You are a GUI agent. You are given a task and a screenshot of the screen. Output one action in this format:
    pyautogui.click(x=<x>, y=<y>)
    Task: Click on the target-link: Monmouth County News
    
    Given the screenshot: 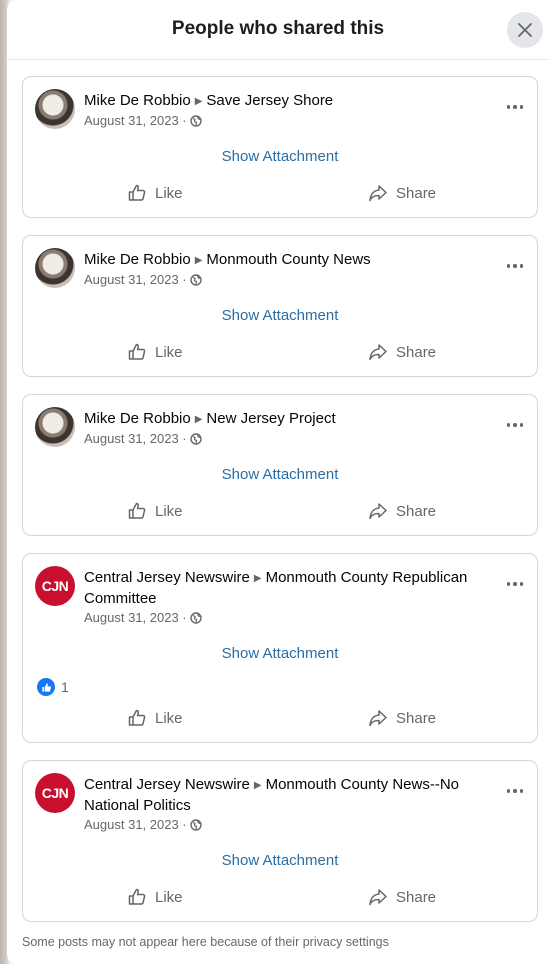 What is the action you would take?
    pyautogui.click(x=288, y=259)
    